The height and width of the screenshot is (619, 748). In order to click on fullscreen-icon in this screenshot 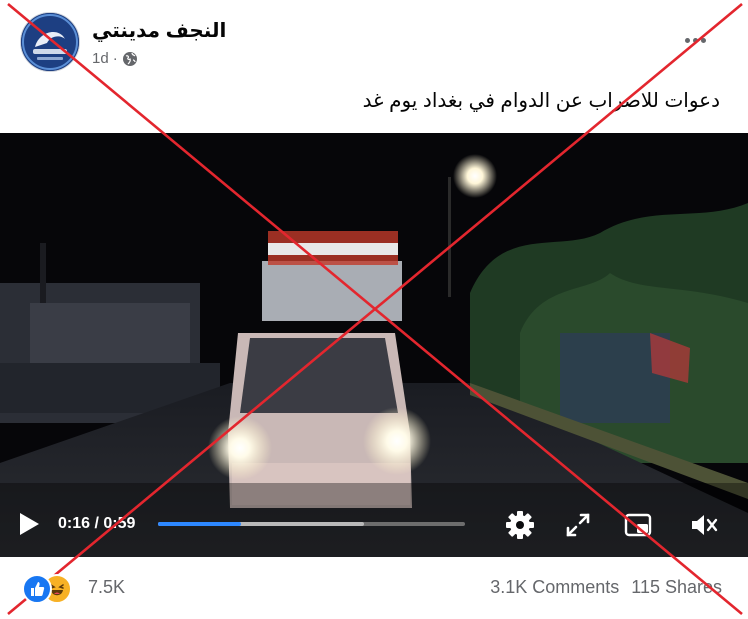, I will do `click(578, 525)`.